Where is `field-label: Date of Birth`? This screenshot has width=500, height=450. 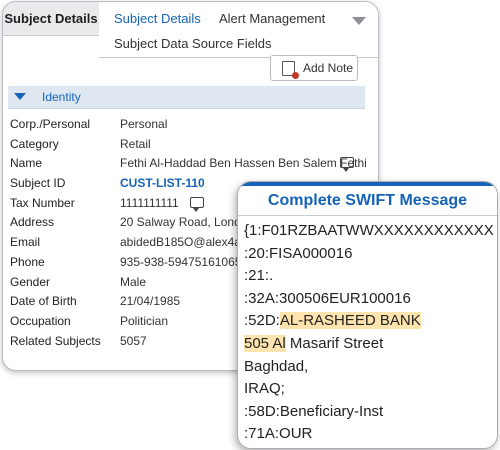 field-label: Date of Birth is located at coordinates (43, 301).